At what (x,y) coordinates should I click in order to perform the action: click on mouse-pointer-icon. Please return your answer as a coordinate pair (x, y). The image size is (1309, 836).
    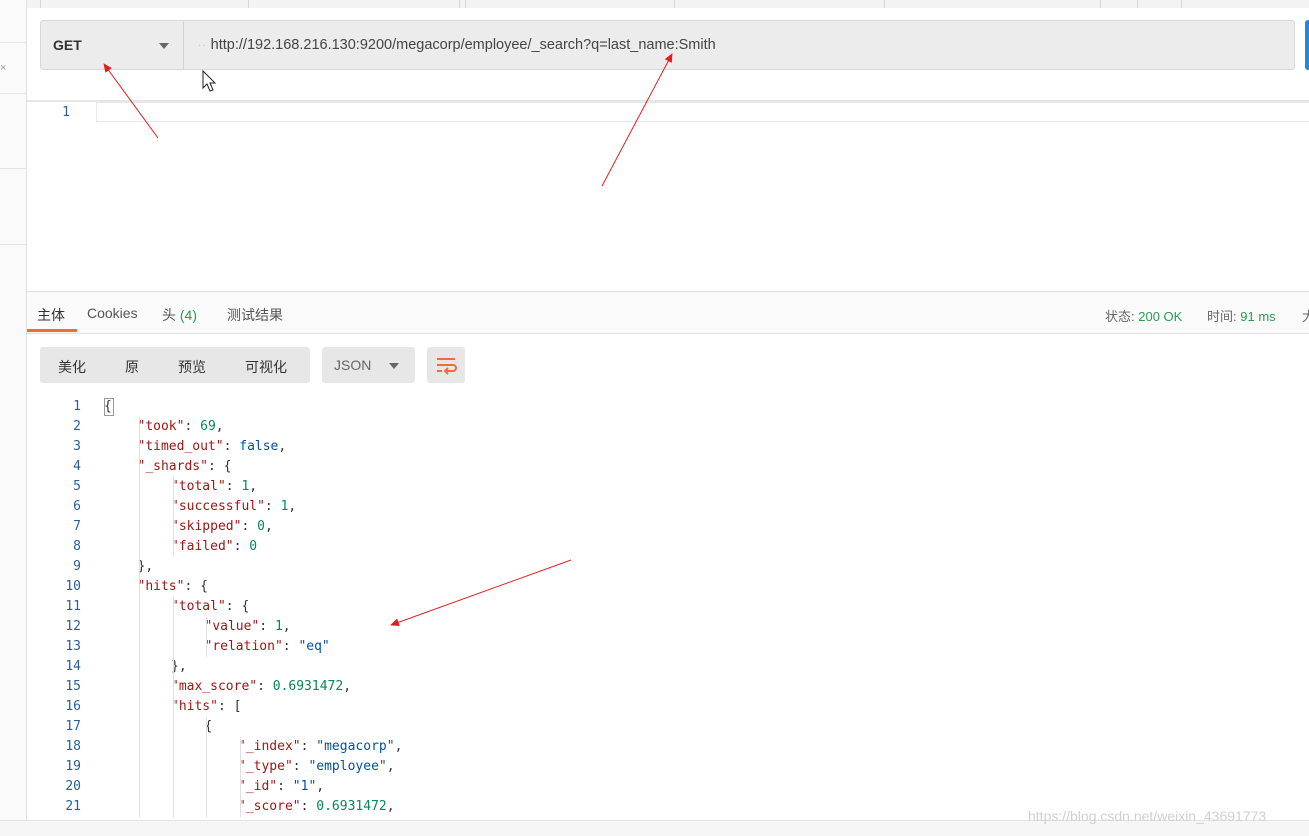
    Looking at the image, I should click on (209, 80).